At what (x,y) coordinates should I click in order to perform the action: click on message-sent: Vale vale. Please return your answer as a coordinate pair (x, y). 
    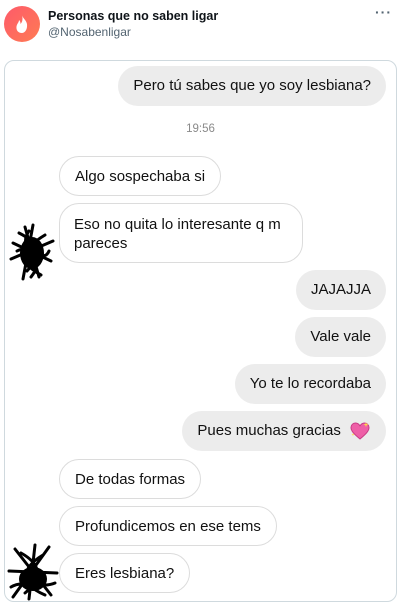
    Looking at the image, I should click on (340, 337).